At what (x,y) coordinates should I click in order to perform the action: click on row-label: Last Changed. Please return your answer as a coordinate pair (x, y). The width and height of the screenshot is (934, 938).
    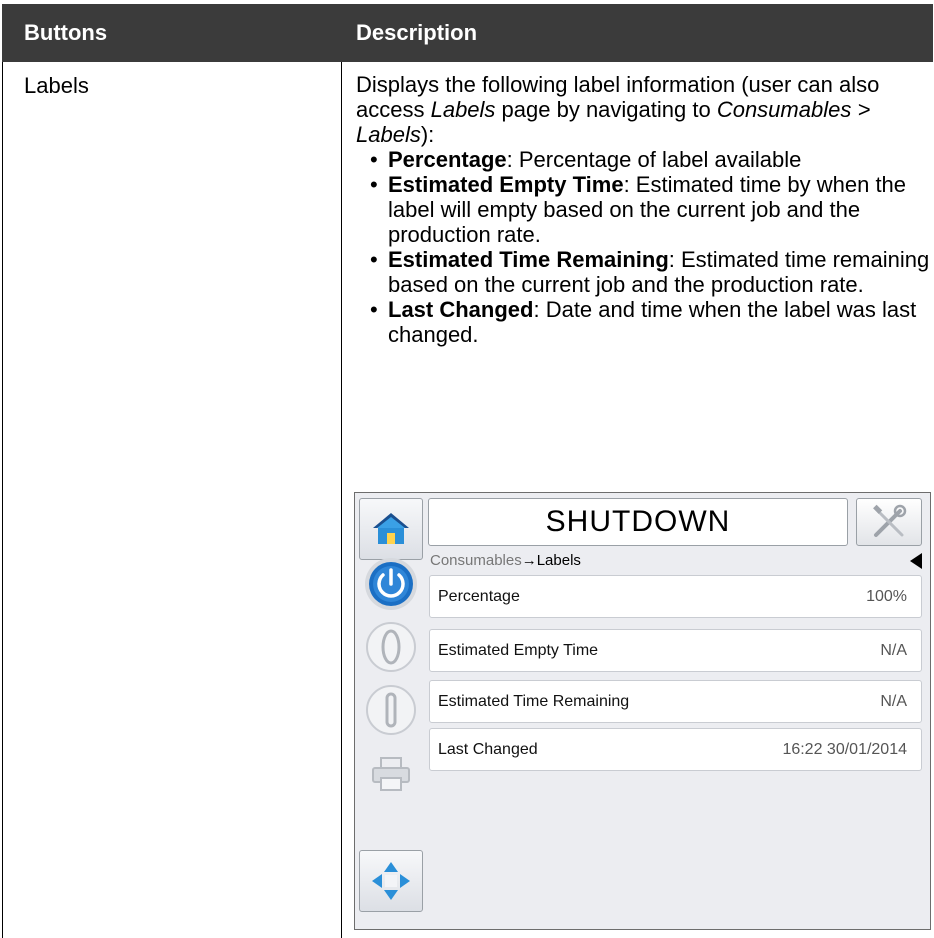
    Looking at the image, I should click on (488, 749).